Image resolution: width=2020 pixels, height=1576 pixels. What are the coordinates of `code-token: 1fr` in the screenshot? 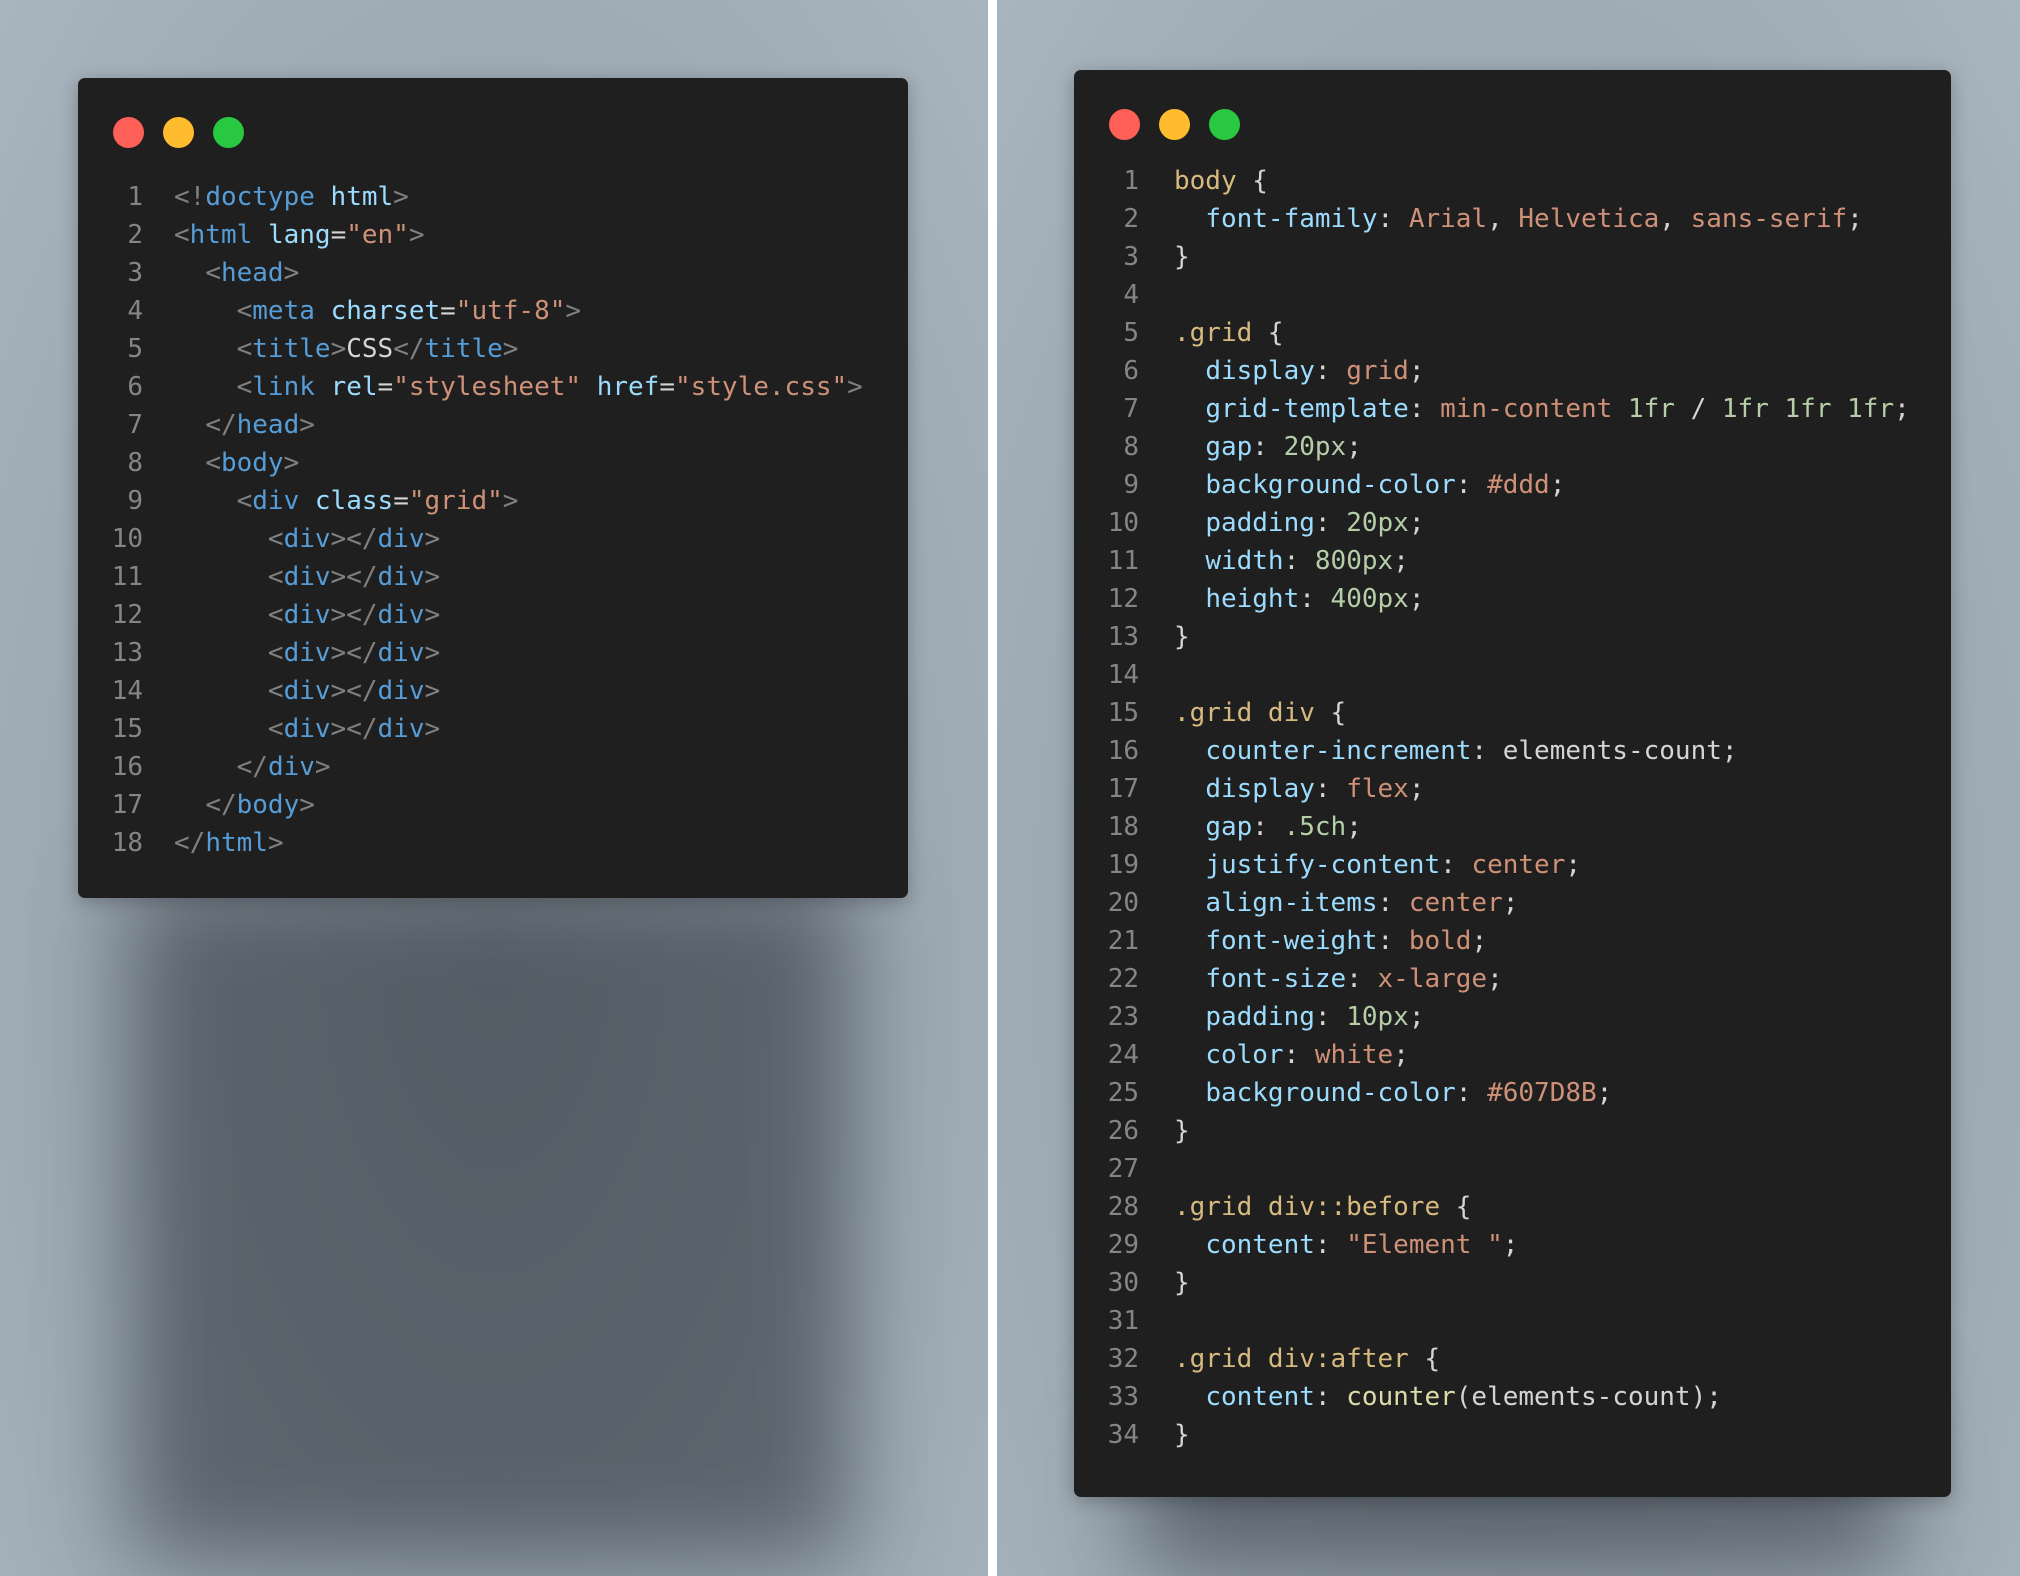 It's located at (1871, 409).